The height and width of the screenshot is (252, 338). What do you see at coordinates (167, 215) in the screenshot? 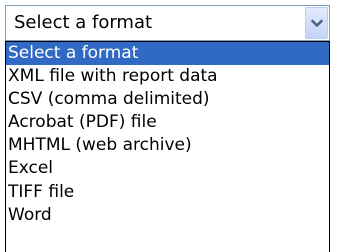
I see `option-word: Word` at bounding box center [167, 215].